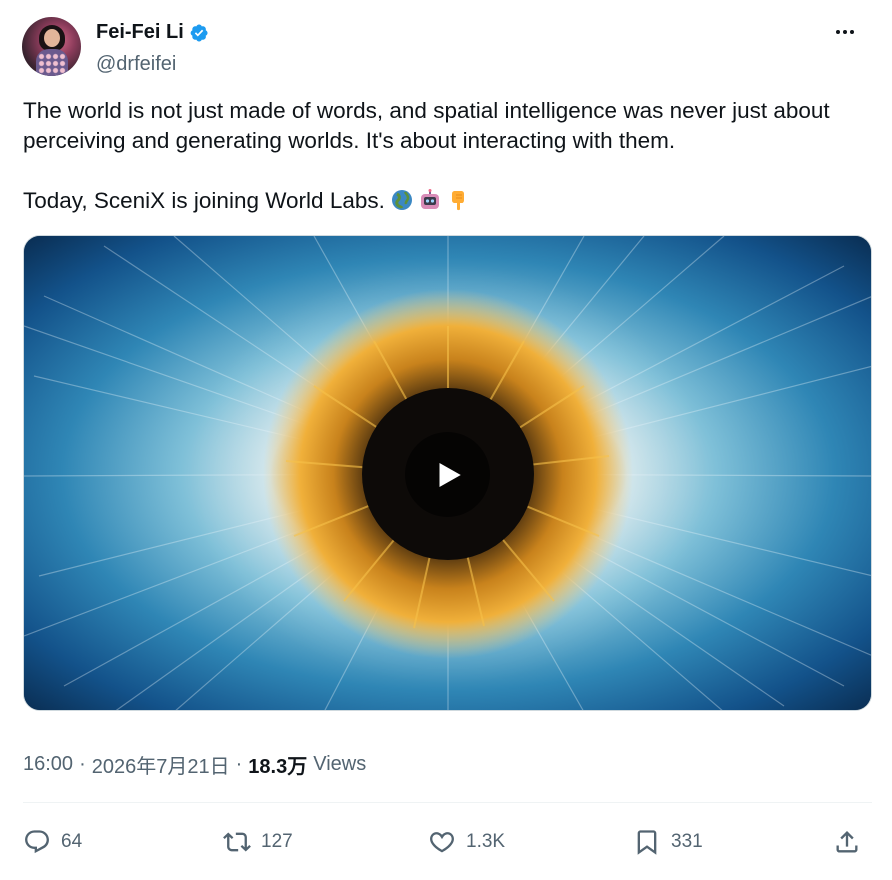 The width and height of the screenshot is (892, 880). What do you see at coordinates (52, 64) in the screenshot?
I see `avatar-pattern` at bounding box center [52, 64].